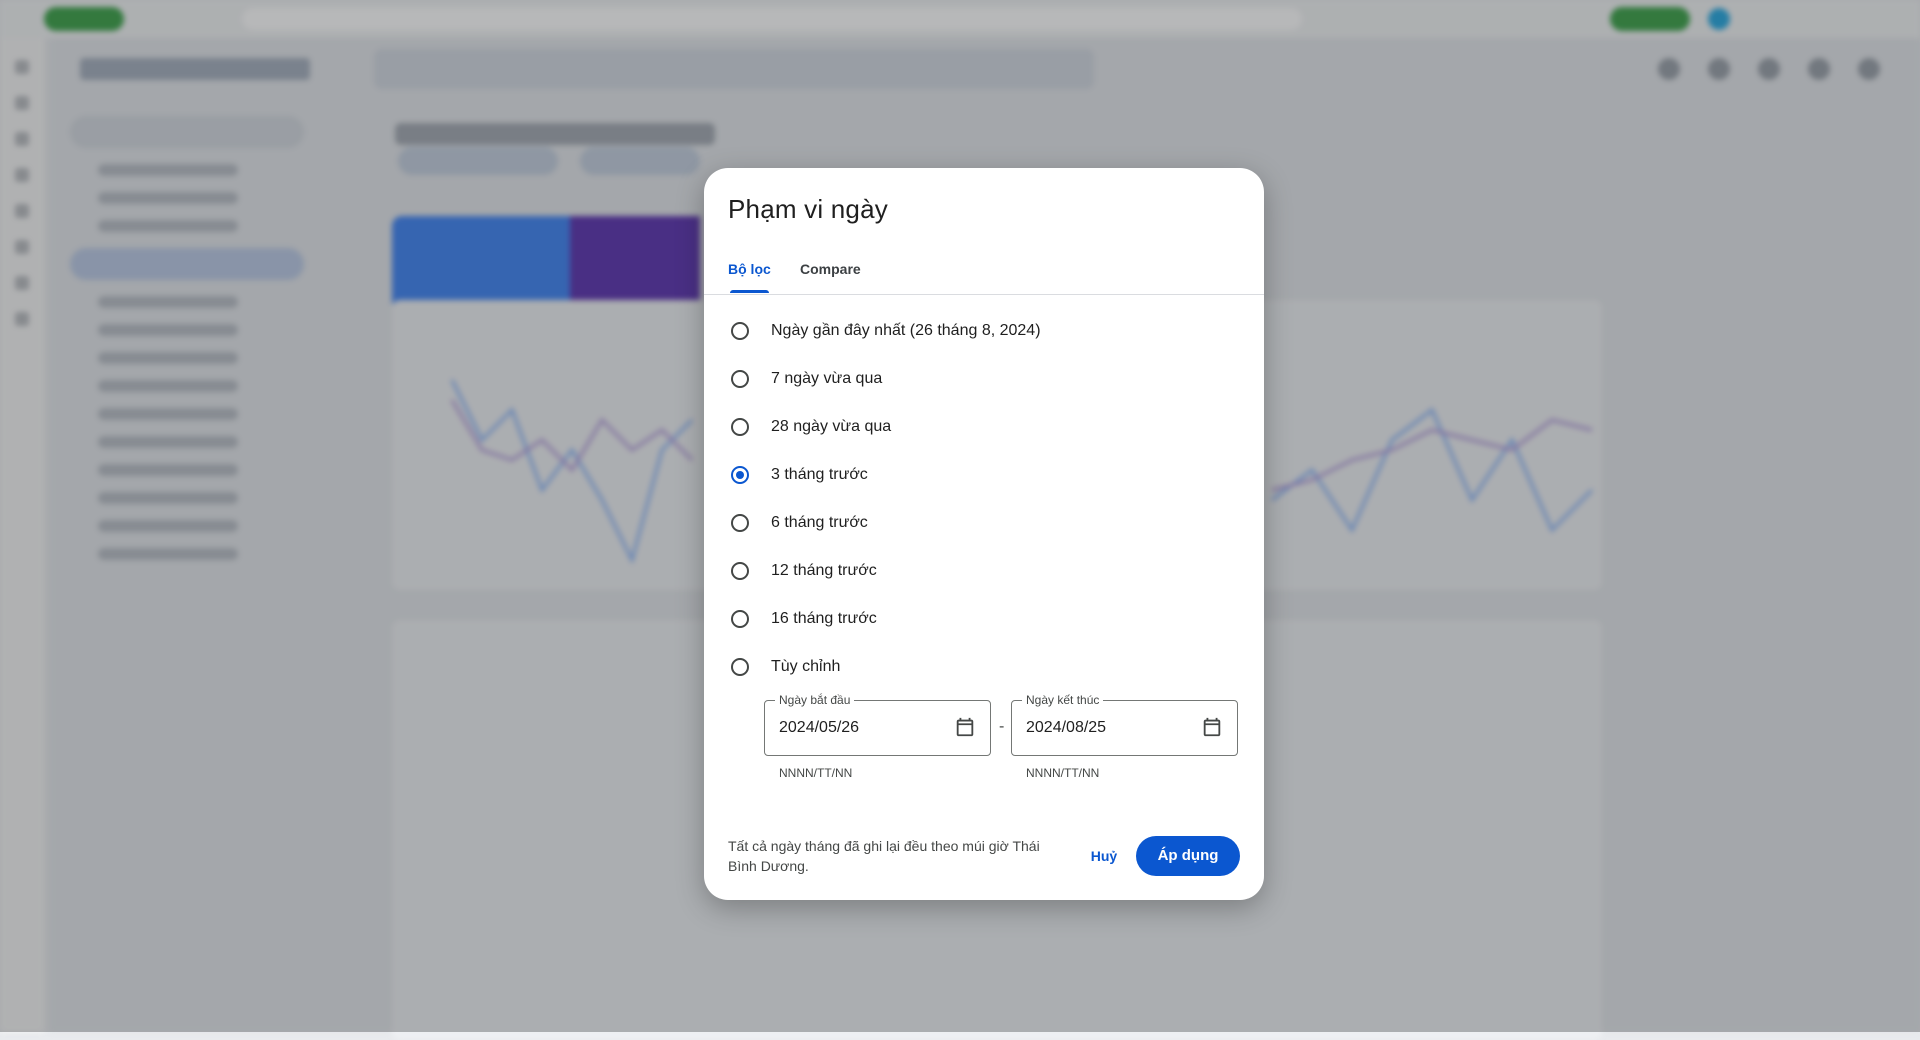  Describe the element at coordinates (740, 475) in the screenshot. I see `radio-button-selected` at that location.